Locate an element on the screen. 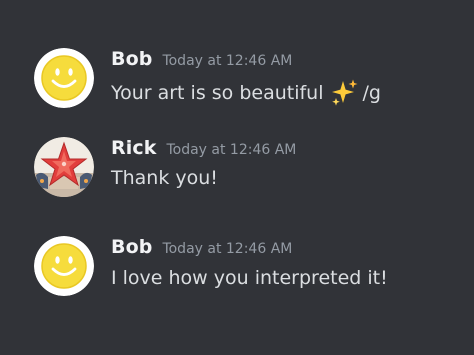  sparkles-icon is located at coordinates (344, 93).